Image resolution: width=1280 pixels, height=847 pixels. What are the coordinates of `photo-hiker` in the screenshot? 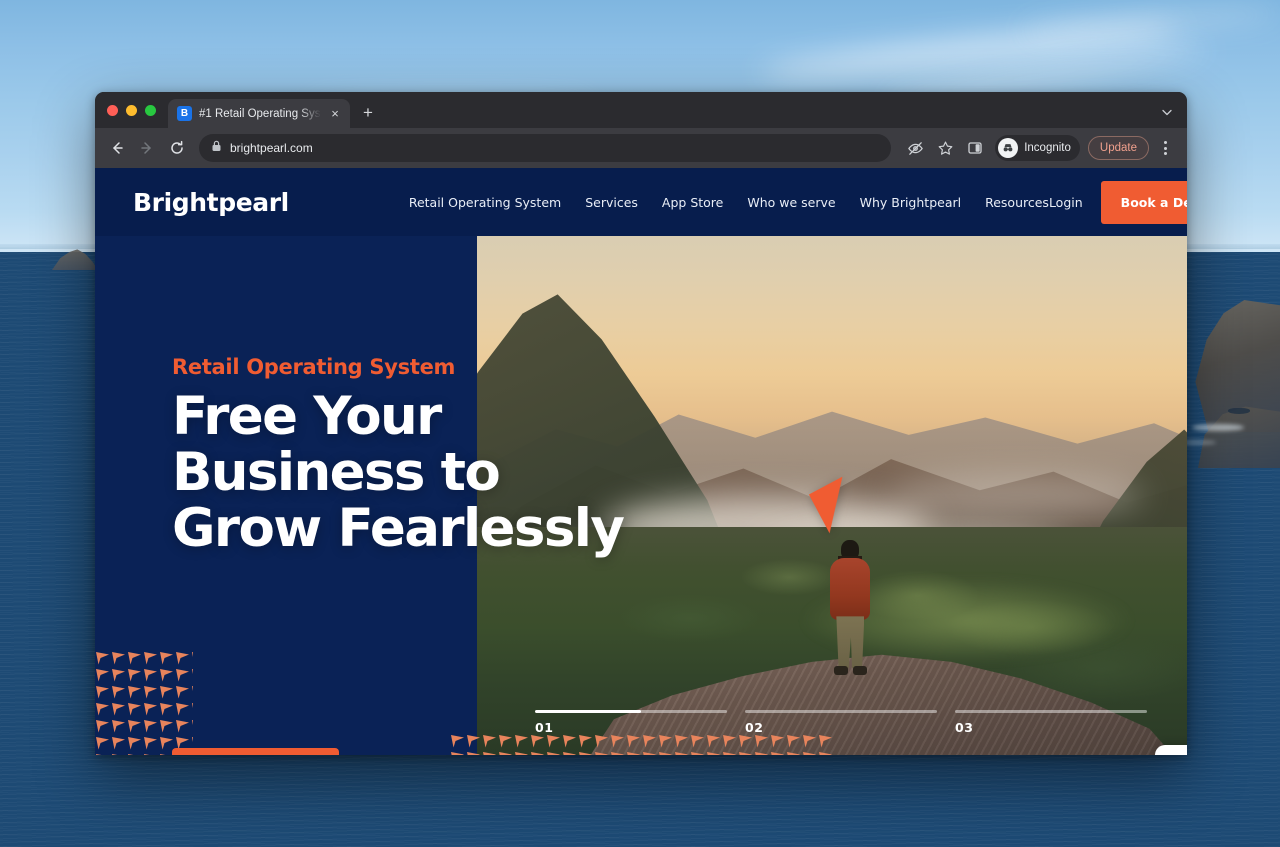 It's located at (850, 611).